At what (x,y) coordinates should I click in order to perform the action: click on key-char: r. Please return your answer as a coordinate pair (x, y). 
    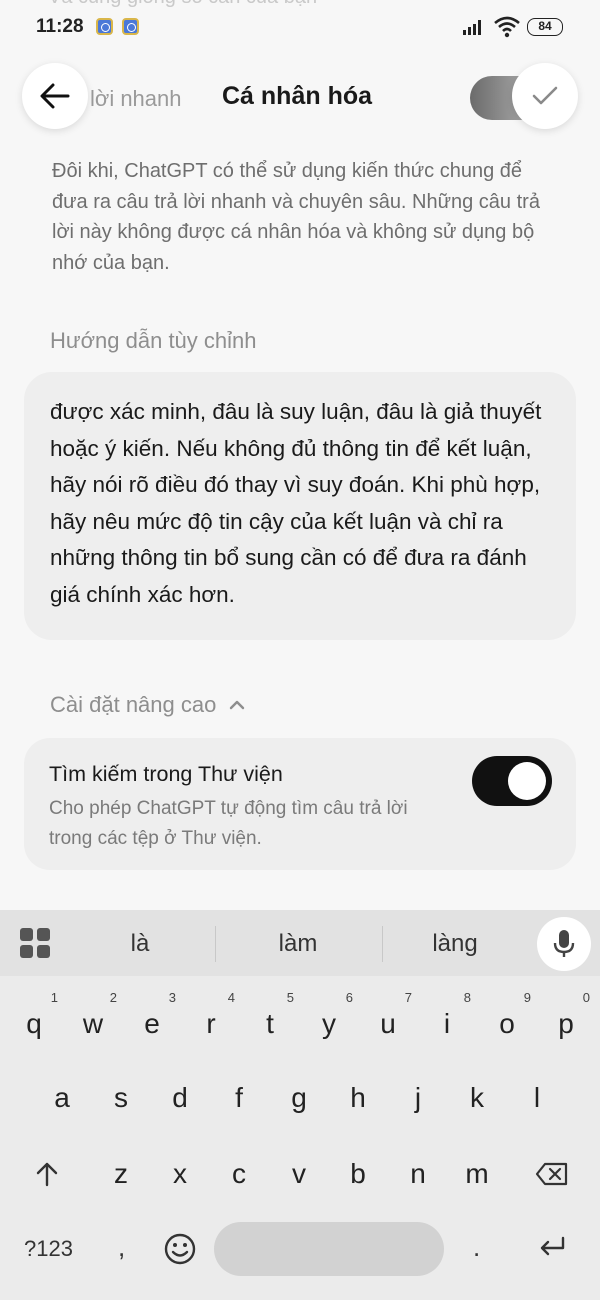
    Looking at the image, I should click on (211, 1023).